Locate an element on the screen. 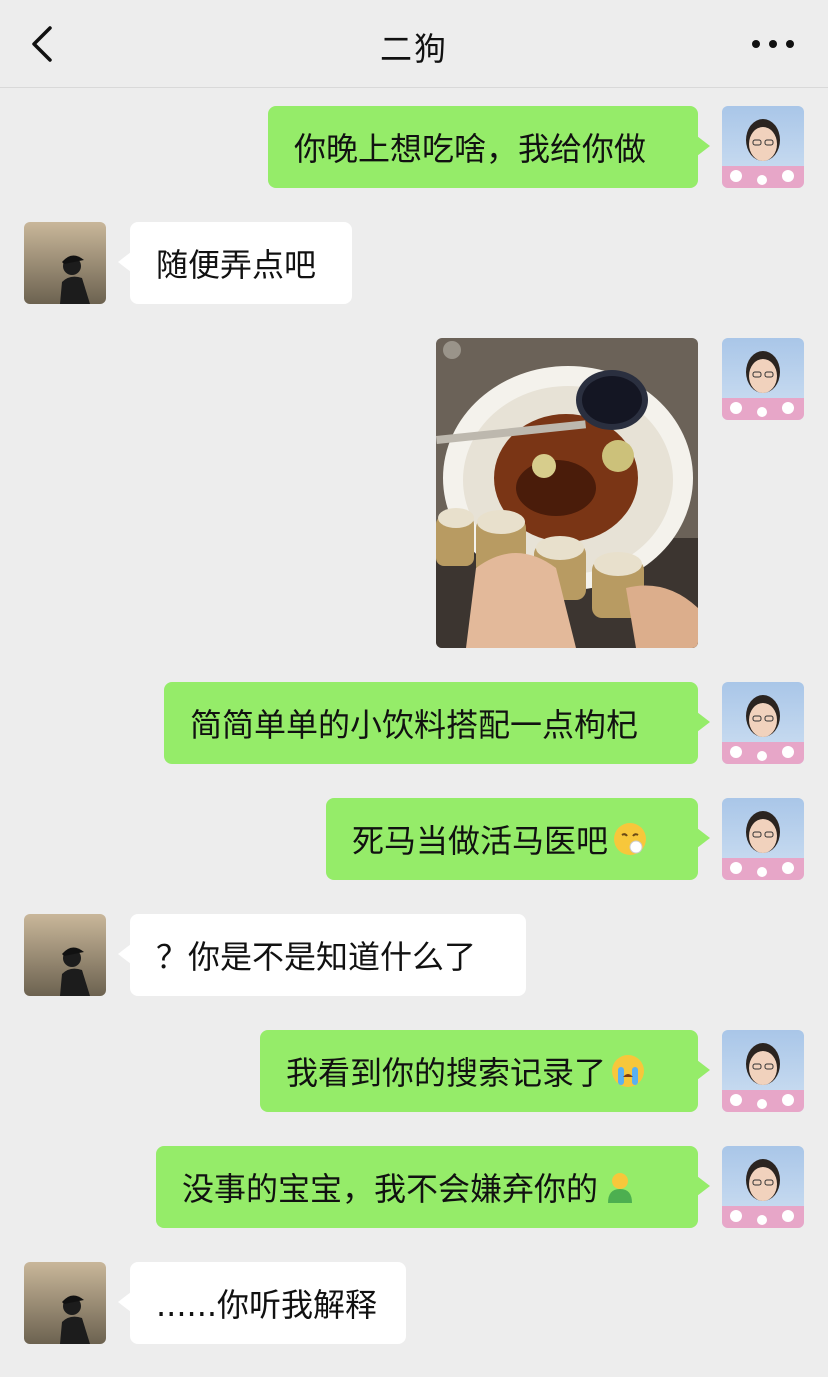  message-bubble-me: 我看到你的搜索记录了 is located at coordinates (485, 1071).